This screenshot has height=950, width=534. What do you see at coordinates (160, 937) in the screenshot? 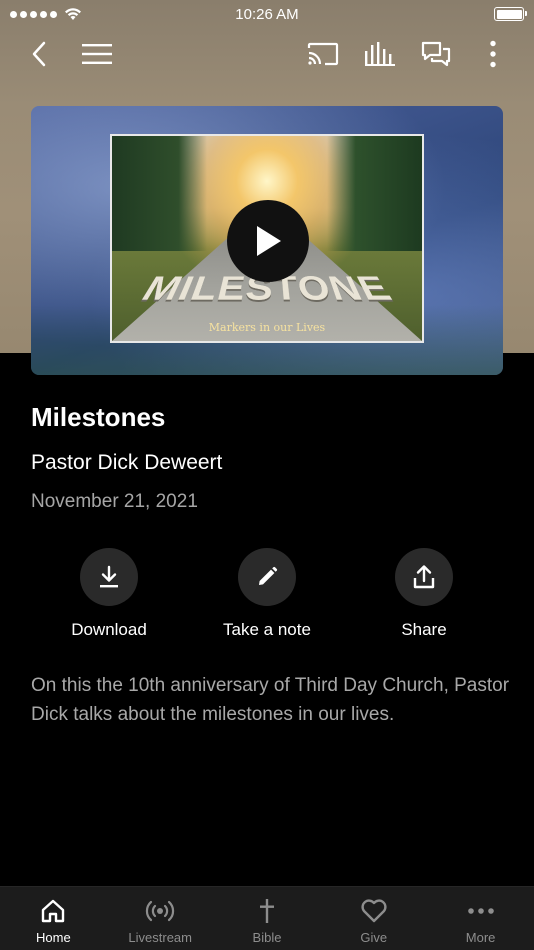
I see `tab-livestream-label: Livestream` at bounding box center [160, 937].